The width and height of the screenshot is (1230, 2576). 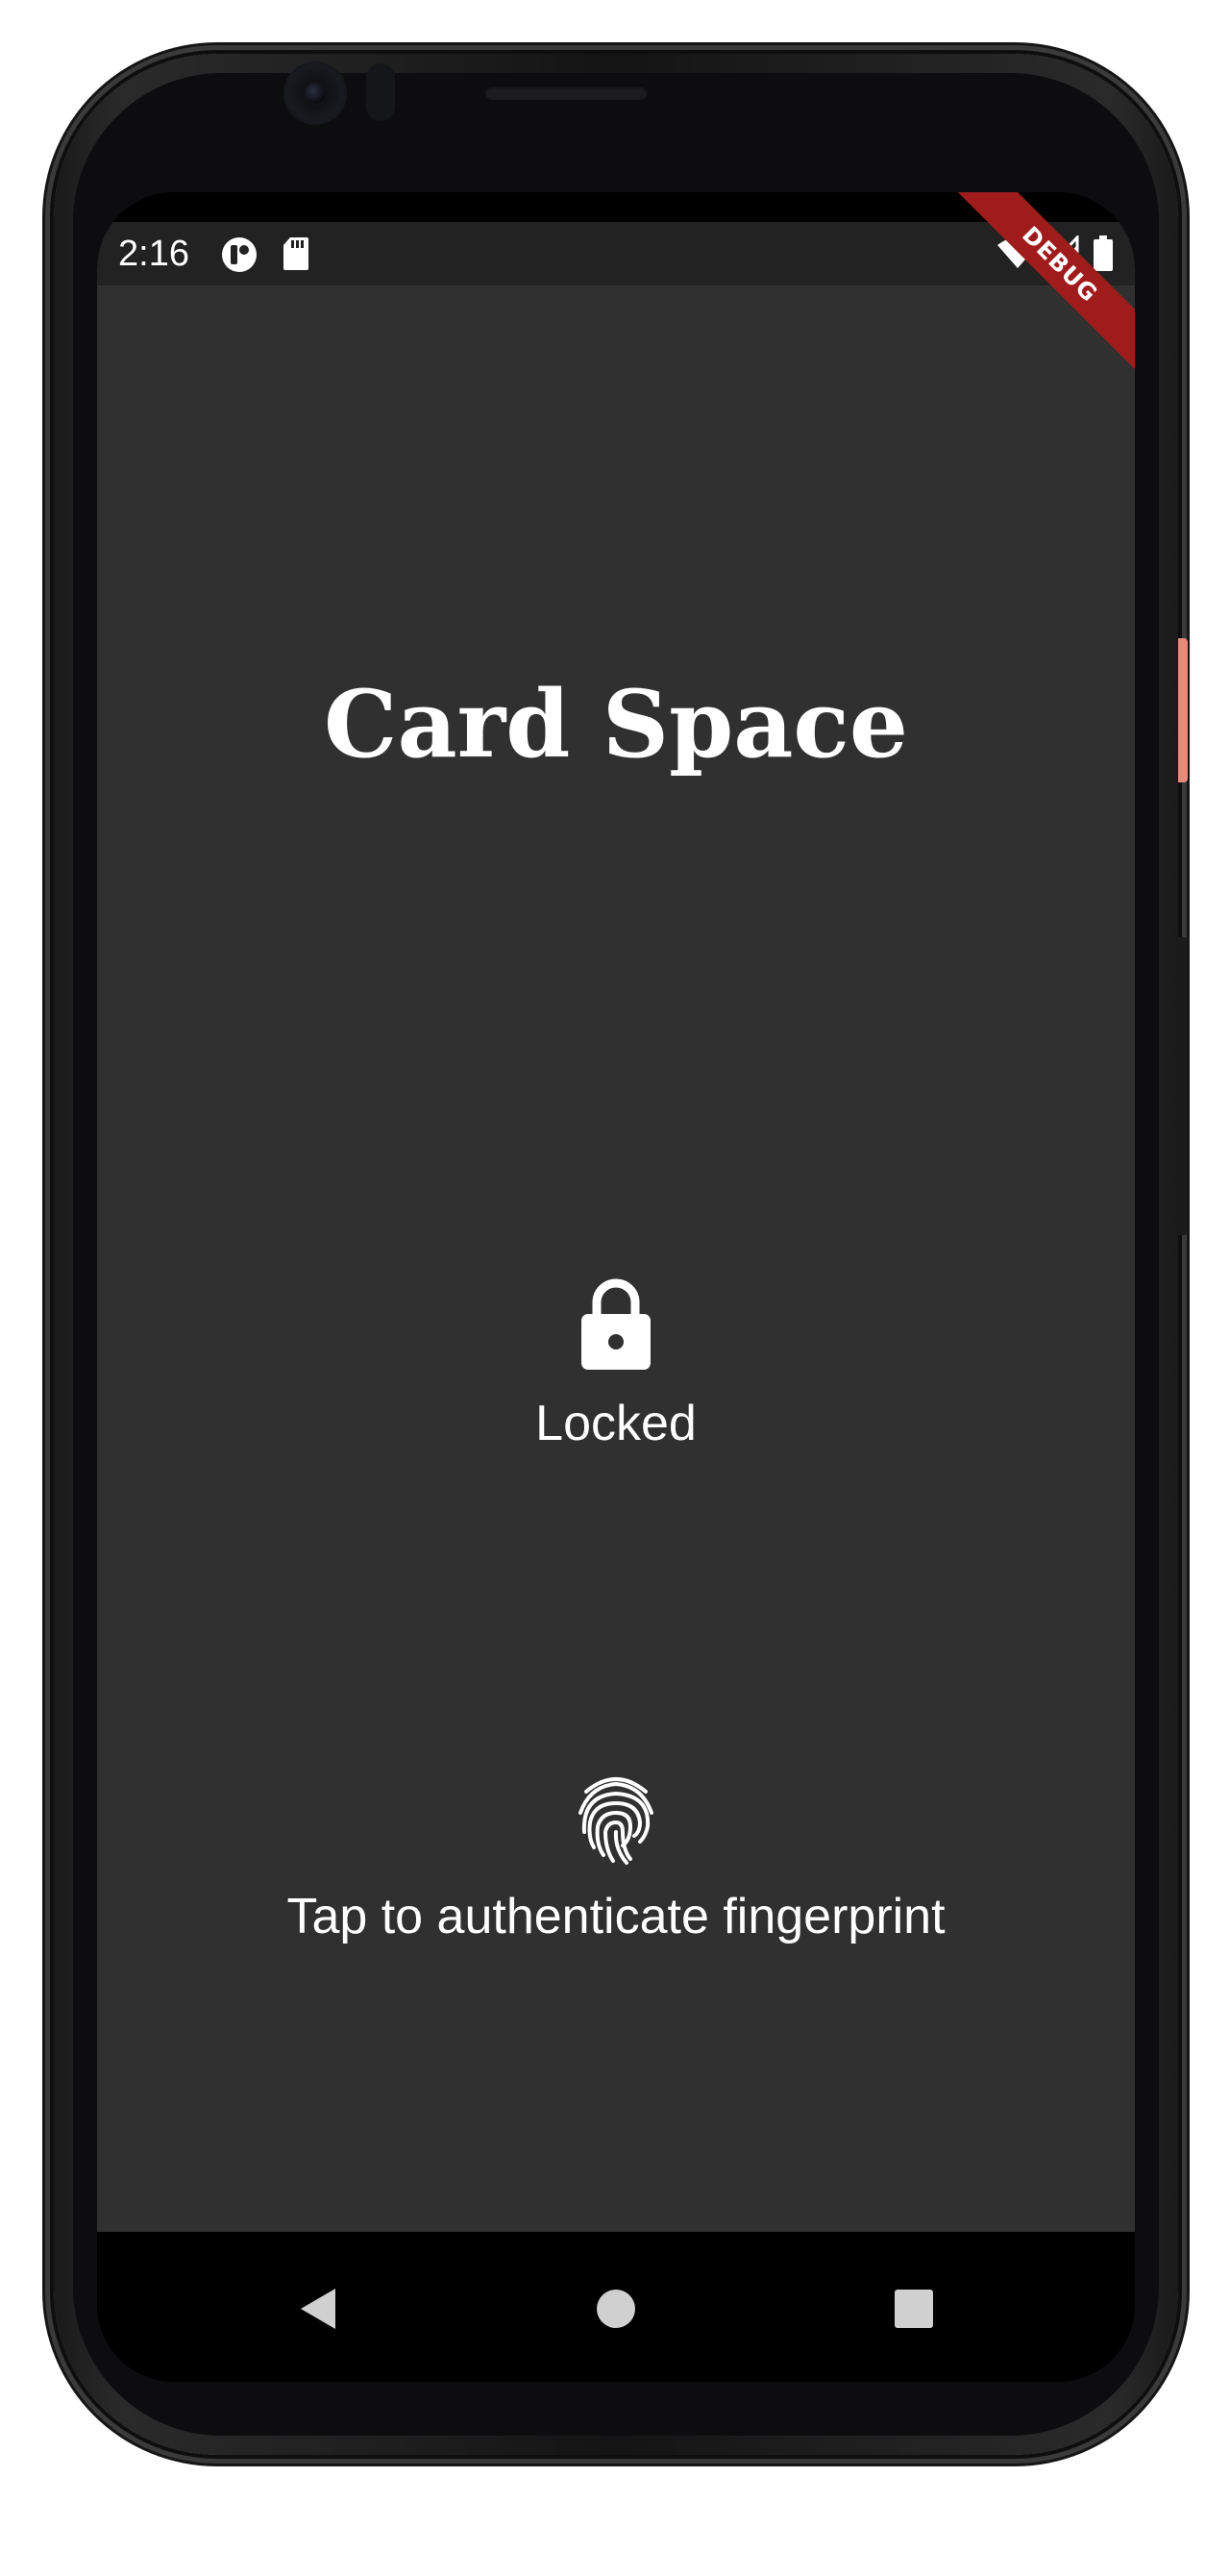 I want to click on status-time: 2:16, so click(x=153, y=254).